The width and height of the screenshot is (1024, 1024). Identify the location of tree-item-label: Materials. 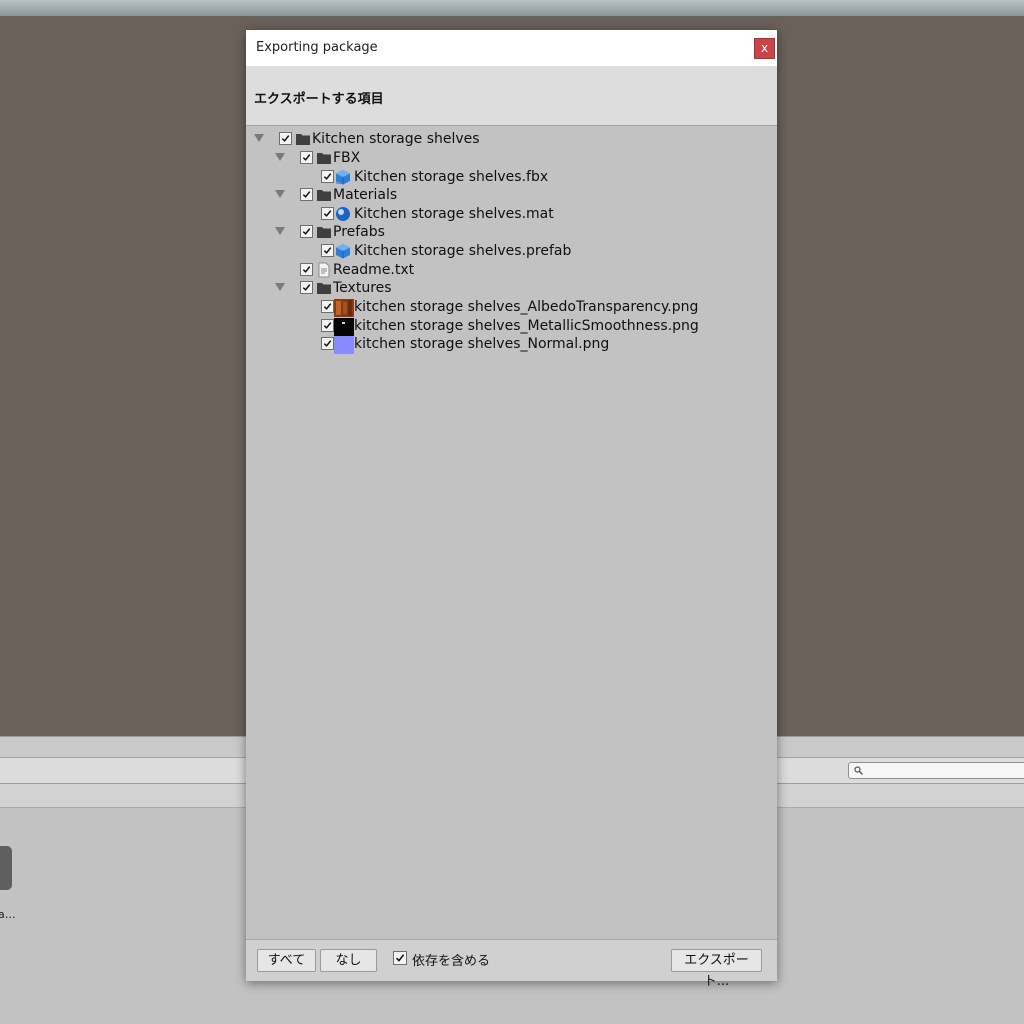
(365, 195).